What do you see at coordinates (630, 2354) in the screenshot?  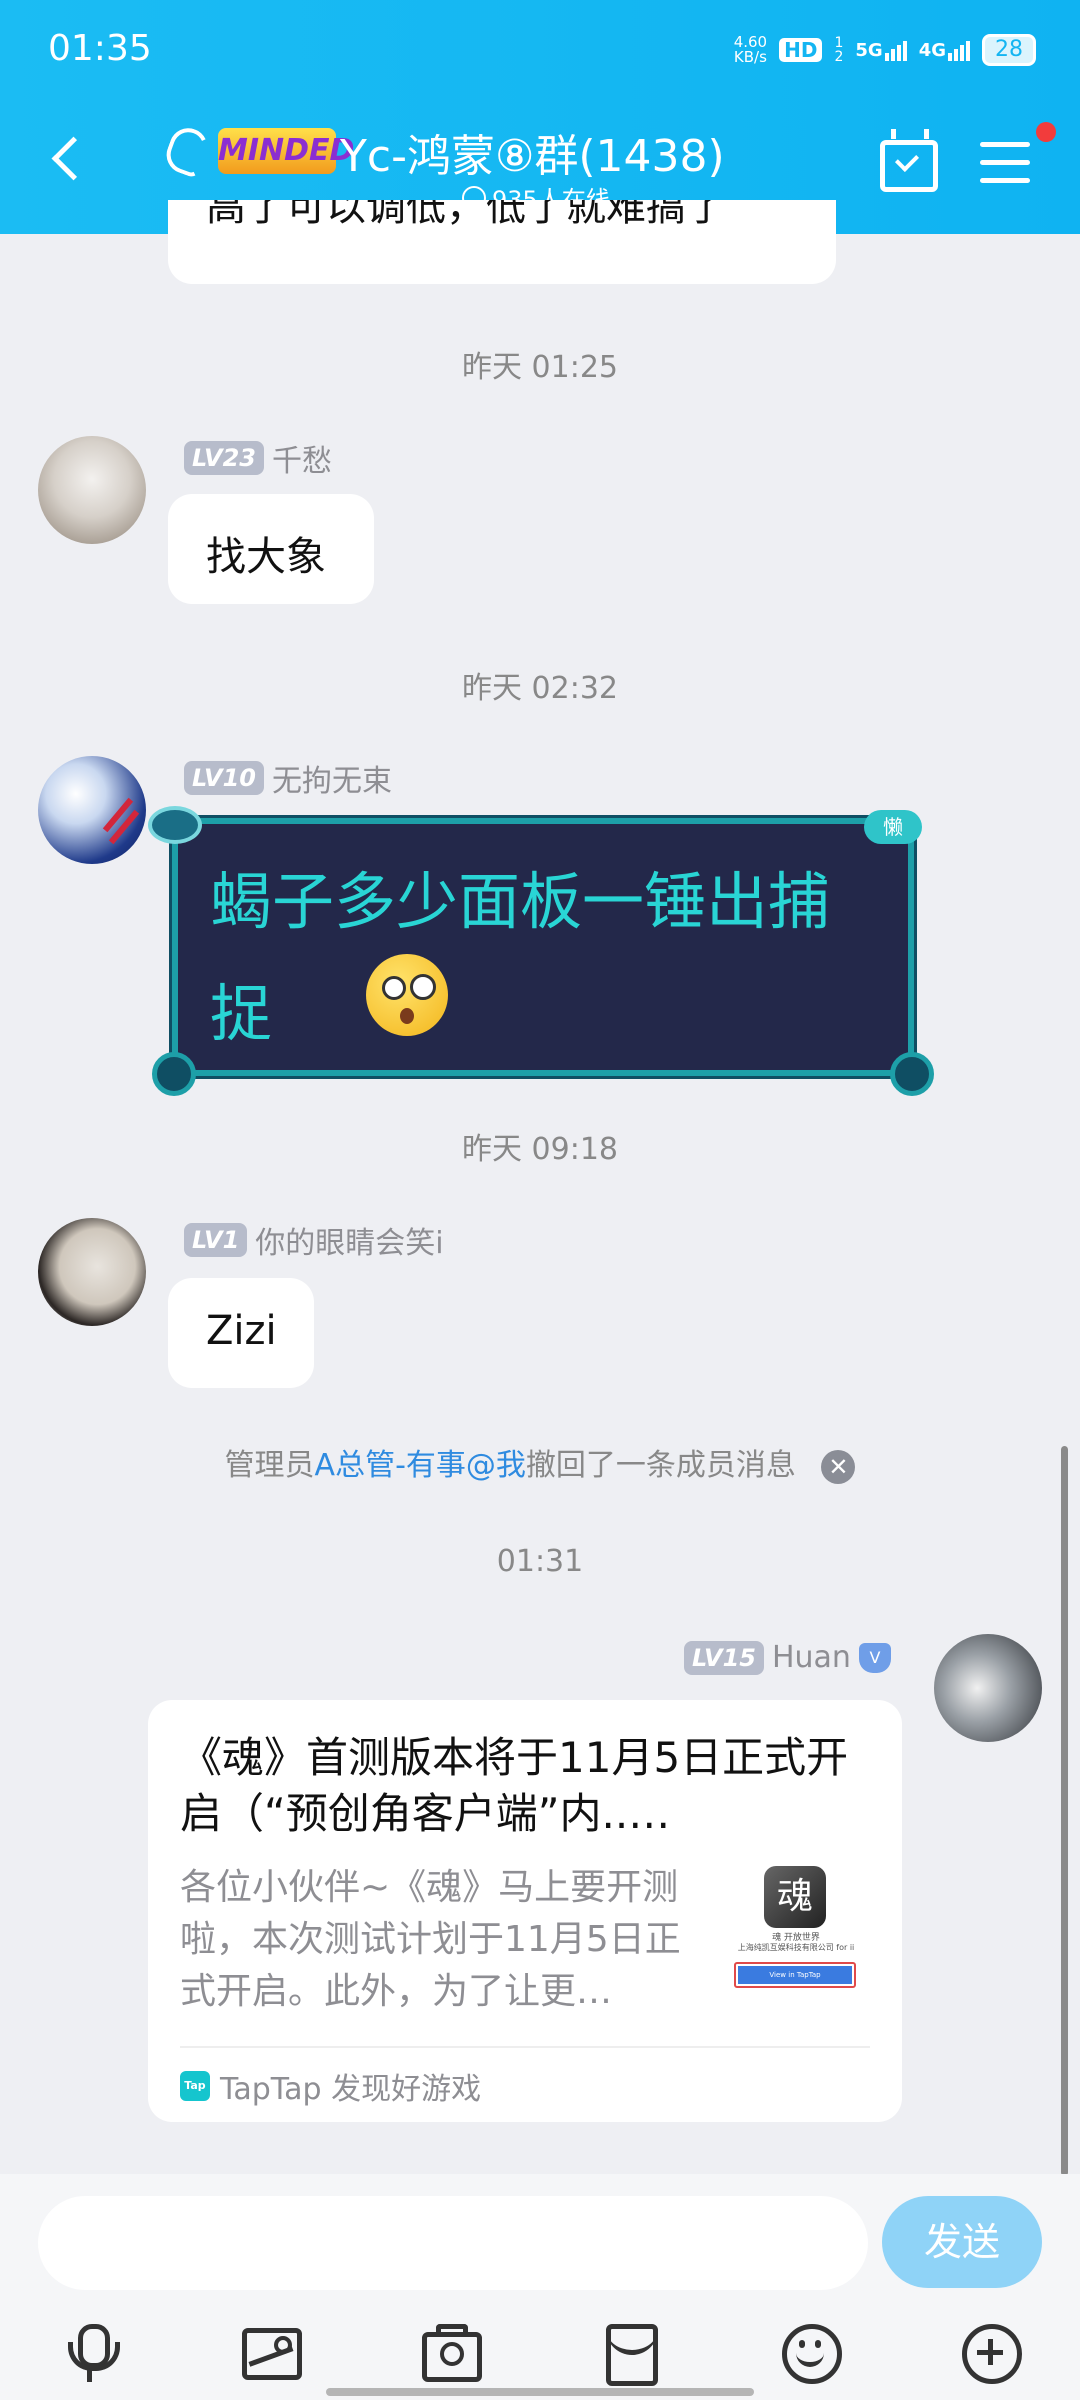 I see `red-packet-icon` at bounding box center [630, 2354].